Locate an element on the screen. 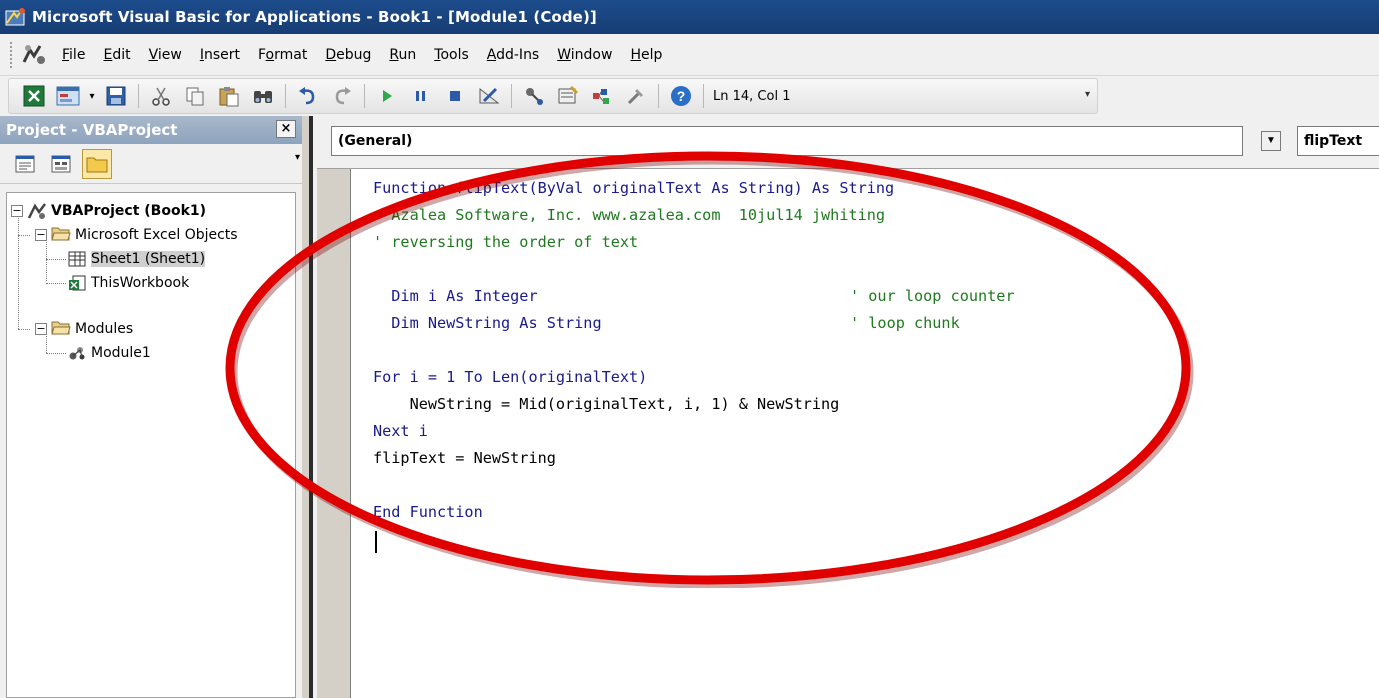  redo-icon is located at coordinates (342, 96).